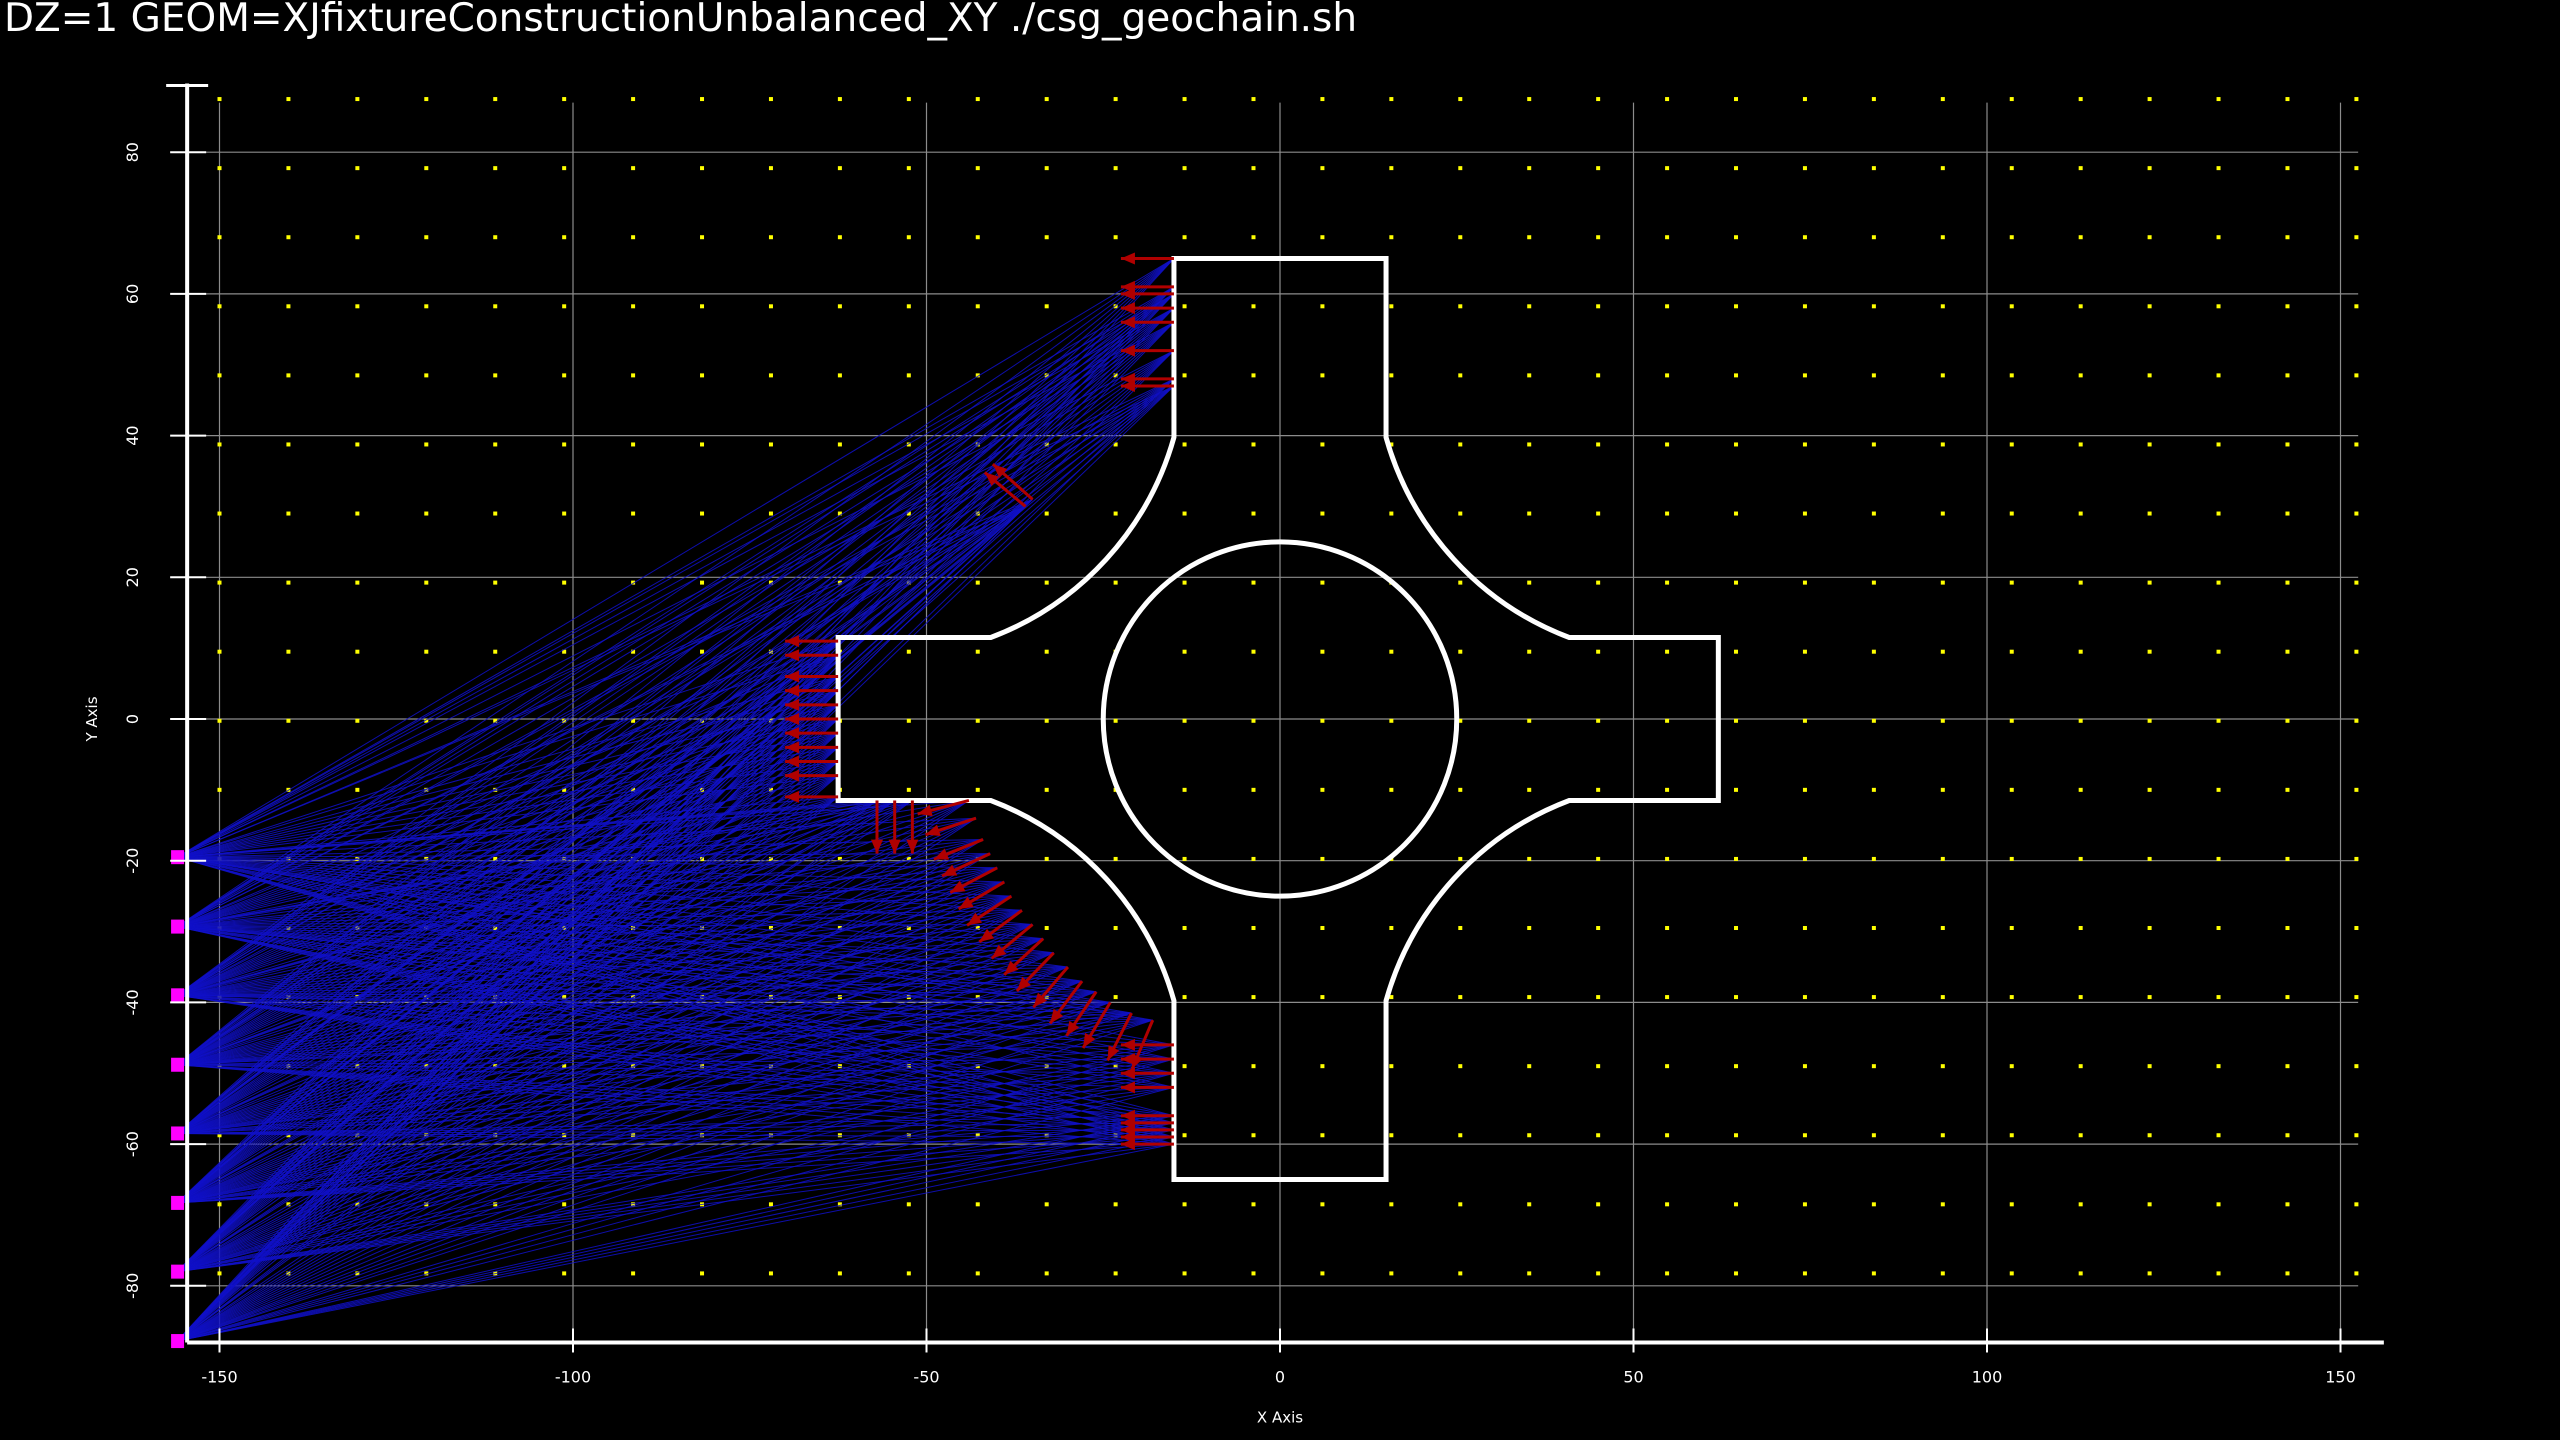 This screenshot has height=1440, width=2560. What do you see at coordinates (219, 1376) in the screenshot?
I see `x-tick-label: -150` at bounding box center [219, 1376].